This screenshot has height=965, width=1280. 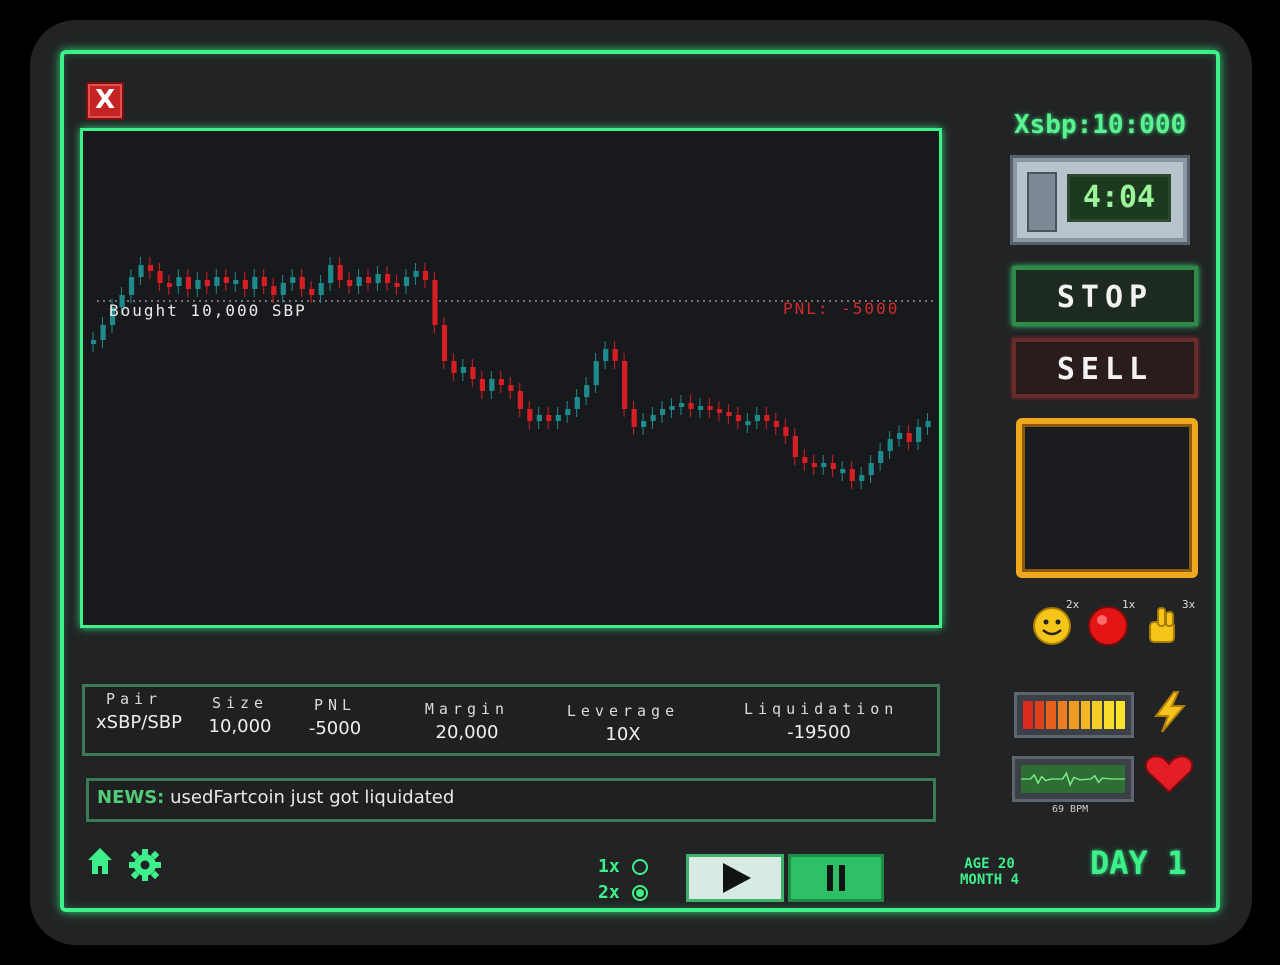 I want to click on news-ticker: NEWS: usedFartcoin just got liquidated, so click(x=511, y=800).